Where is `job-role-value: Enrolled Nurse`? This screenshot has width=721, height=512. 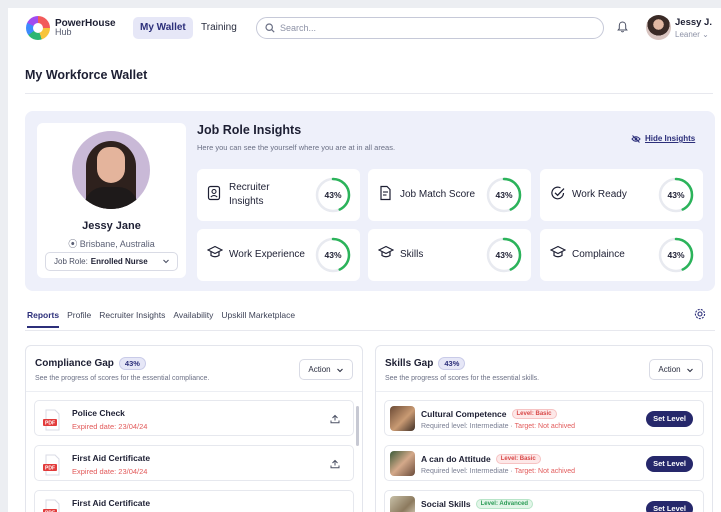
job-role-value: Enrolled Nurse is located at coordinates (119, 261).